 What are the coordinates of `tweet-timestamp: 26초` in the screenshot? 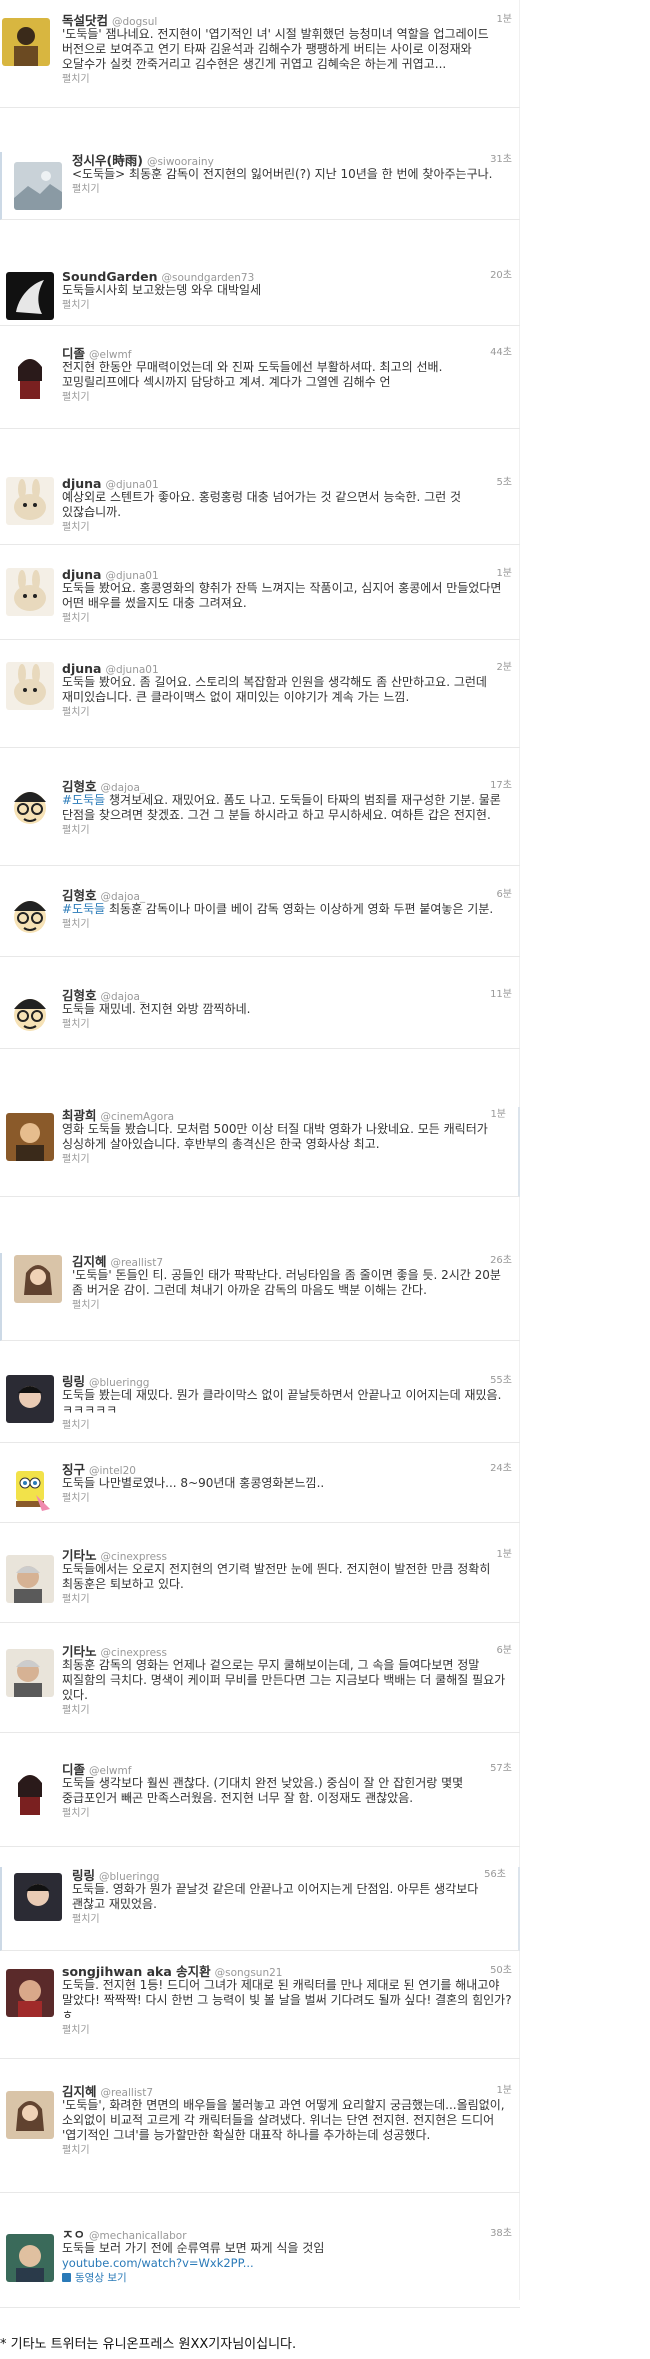 It's located at (501, 1260).